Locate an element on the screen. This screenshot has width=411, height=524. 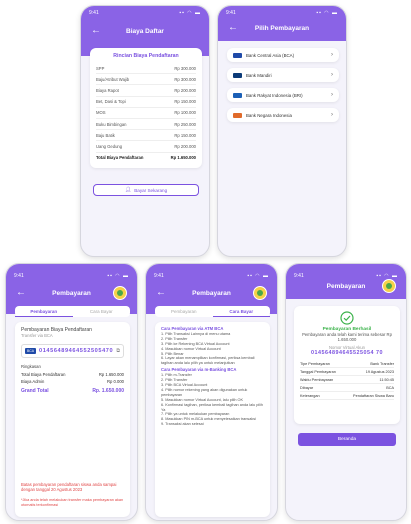
va-box: BCA 01456489464552505470 ⧉ is located at coordinates (72, 351).